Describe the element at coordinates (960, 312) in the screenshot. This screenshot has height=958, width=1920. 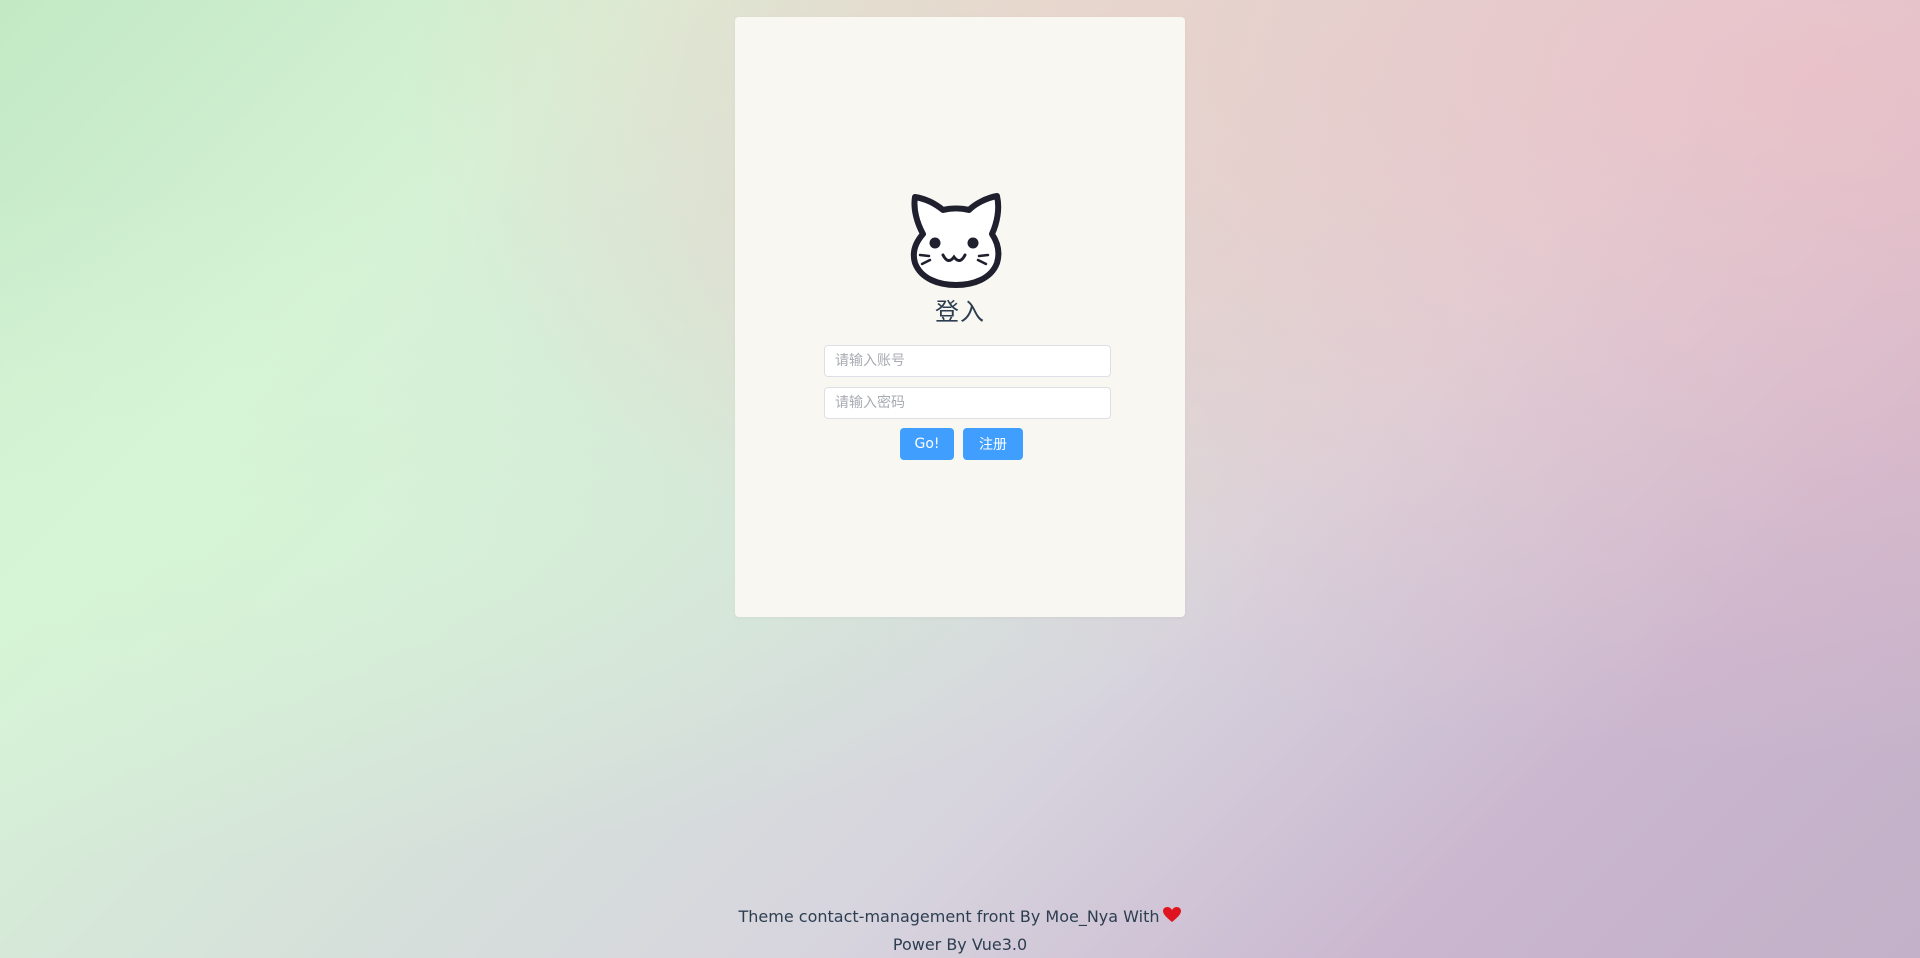
I see `page-title: 登入` at that location.